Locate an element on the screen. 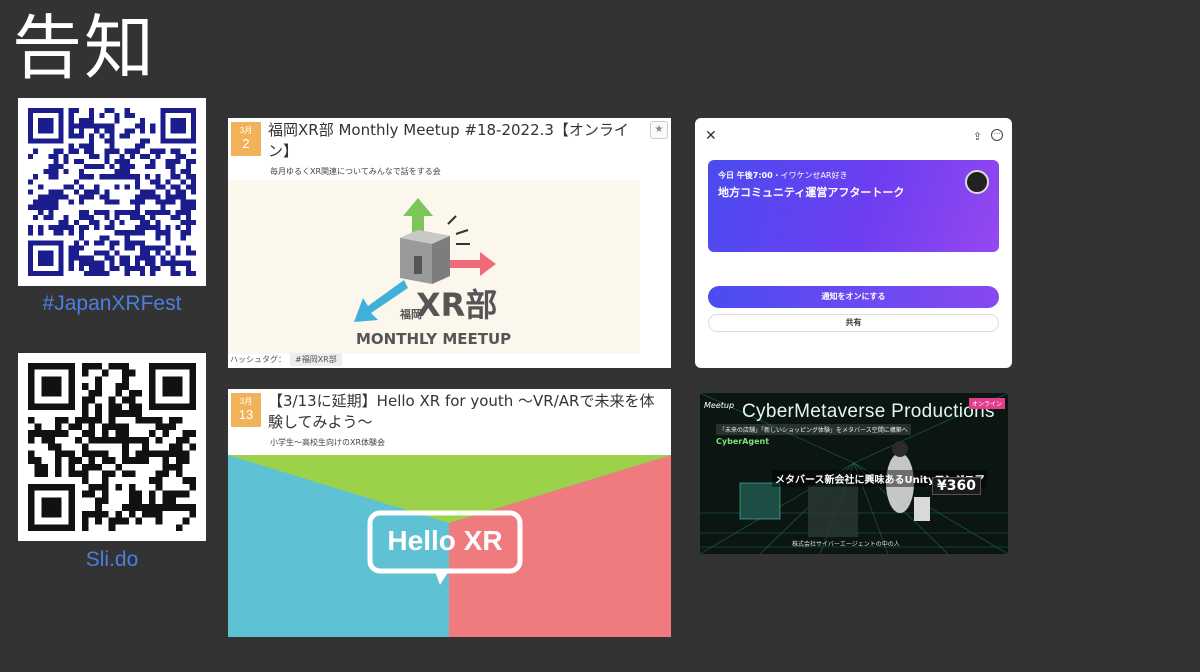  qr-caption-slido: Sli.do is located at coordinates (112, 559).